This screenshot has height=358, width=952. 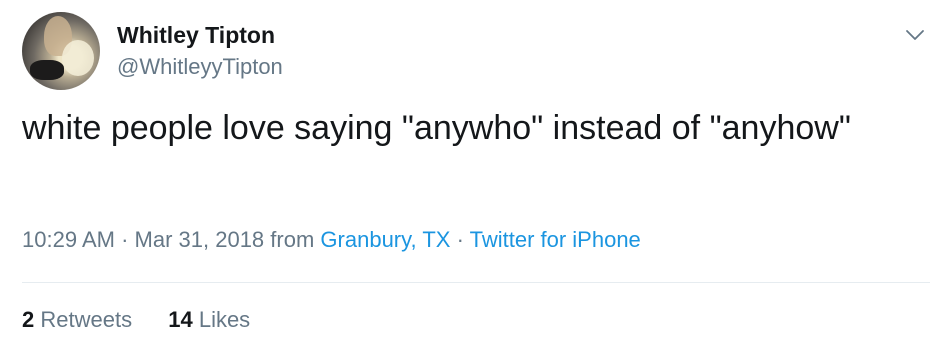 What do you see at coordinates (224, 319) in the screenshot?
I see `likes-label: Likes` at bounding box center [224, 319].